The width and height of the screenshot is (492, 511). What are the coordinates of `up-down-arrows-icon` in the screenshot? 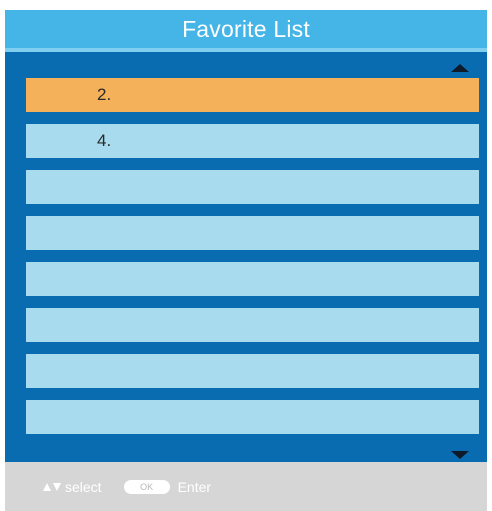 It's located at (52, 486).